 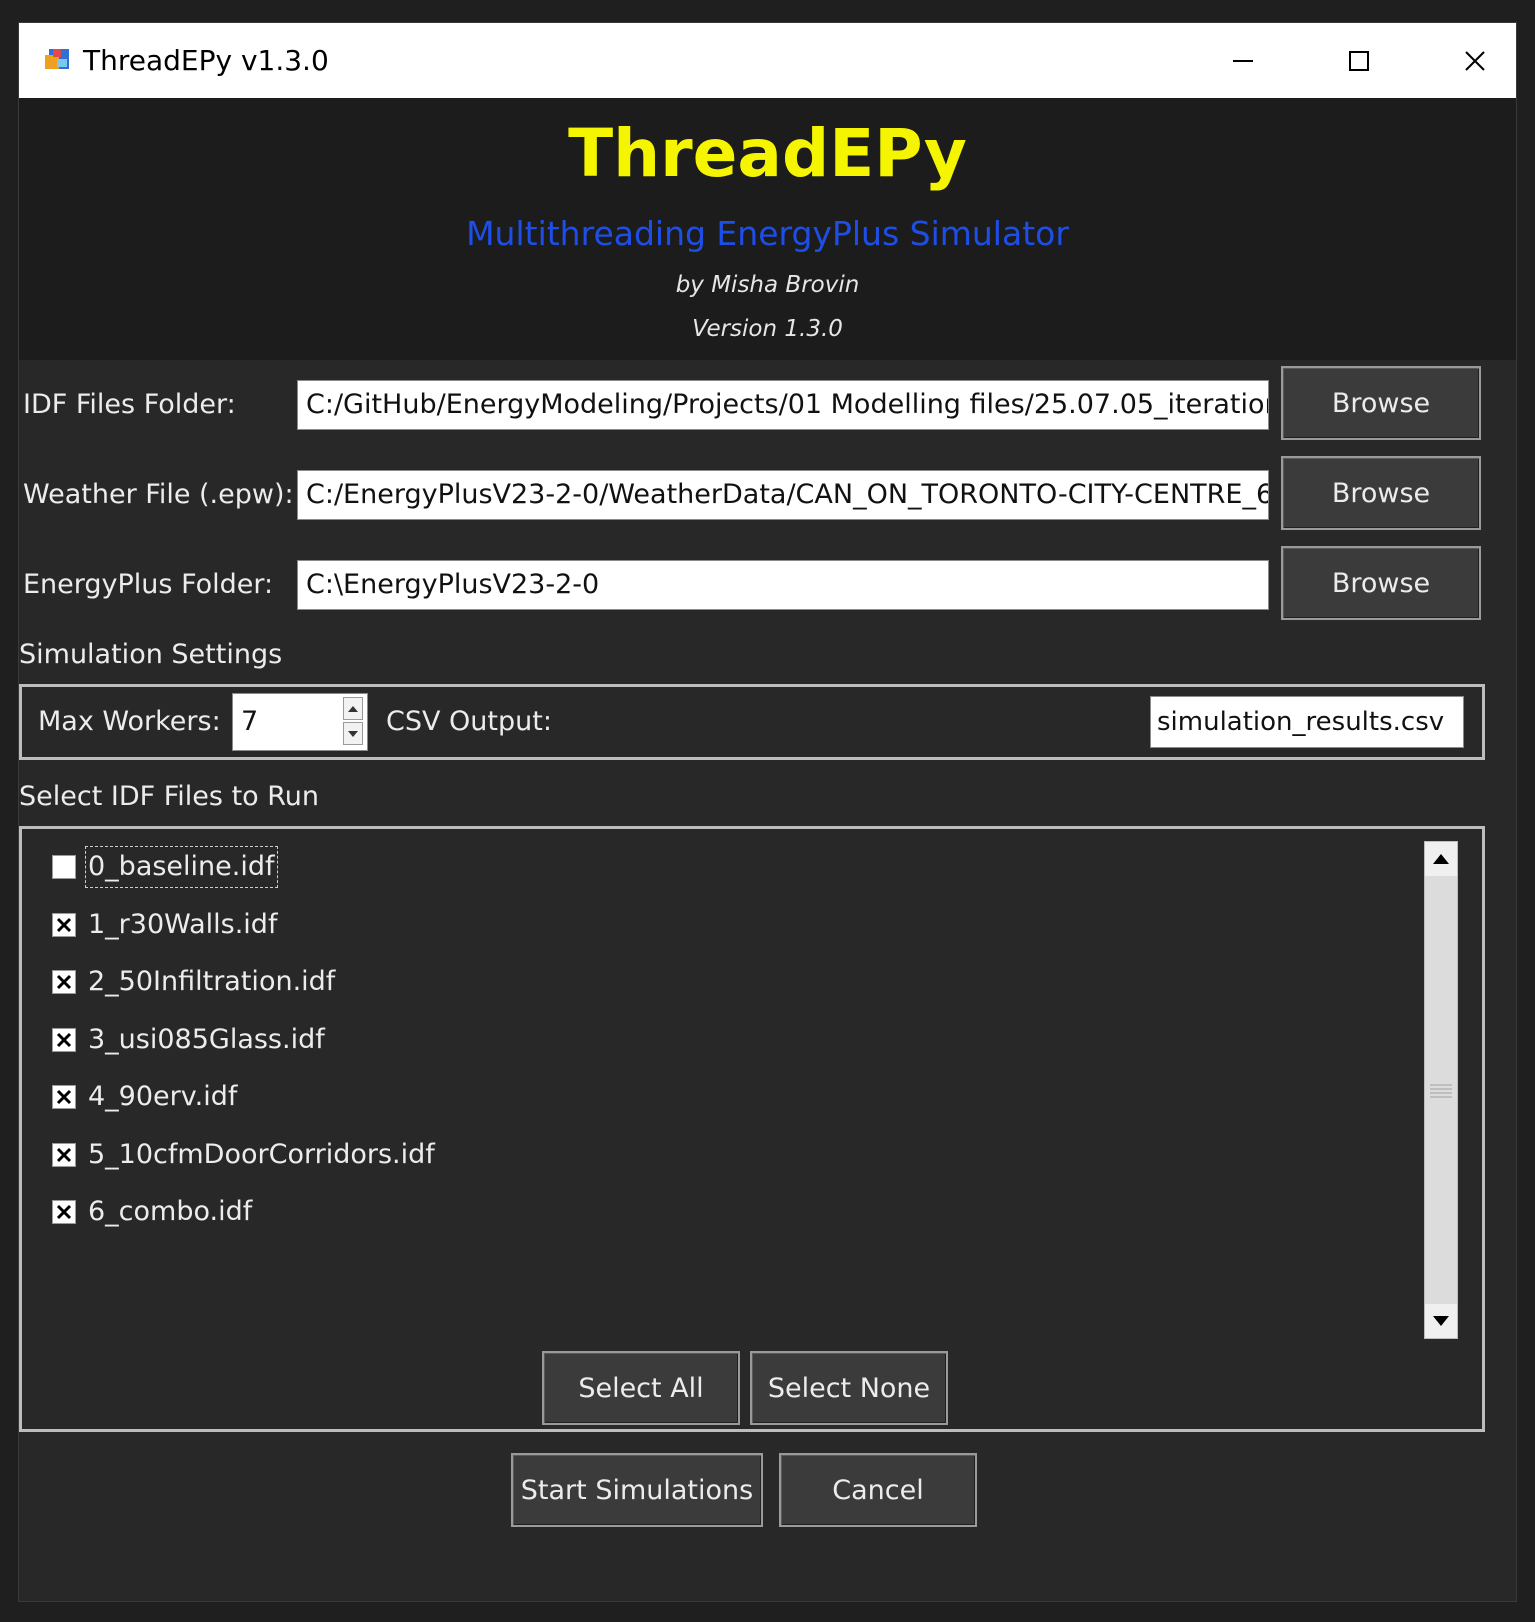 I want to click on app-author: by Misha Brovin, so click(x=767, y=285).